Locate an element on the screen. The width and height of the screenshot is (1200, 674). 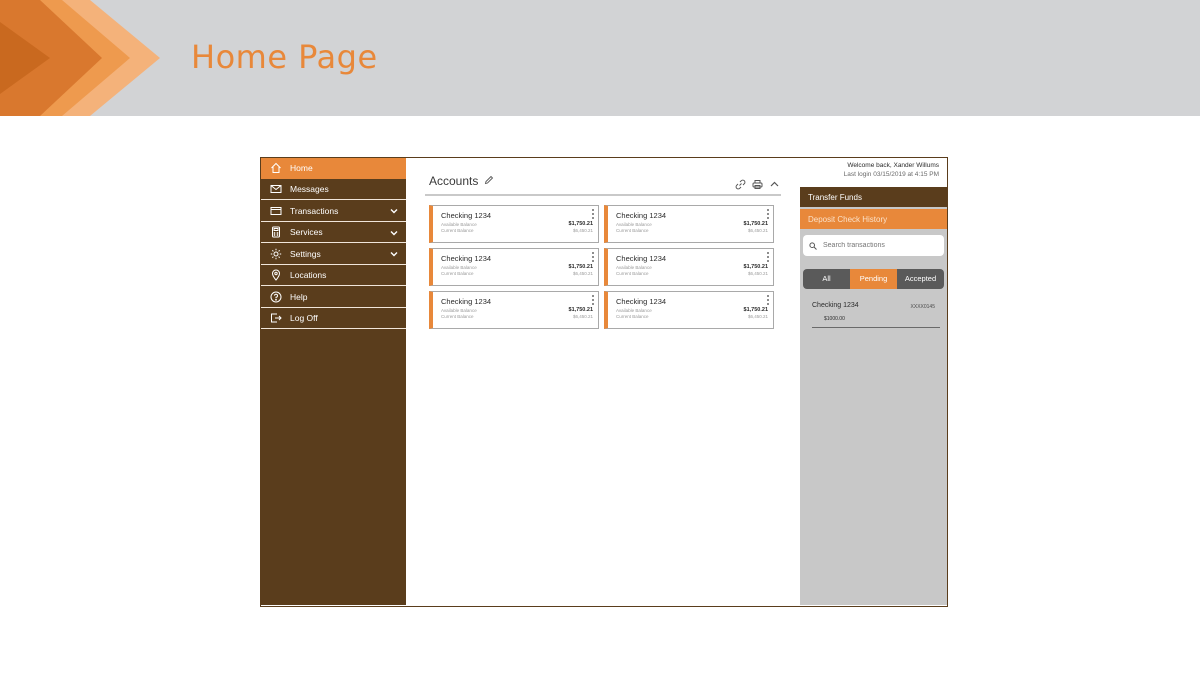
filter-pending: Pending is located at coordinates (873, 279).